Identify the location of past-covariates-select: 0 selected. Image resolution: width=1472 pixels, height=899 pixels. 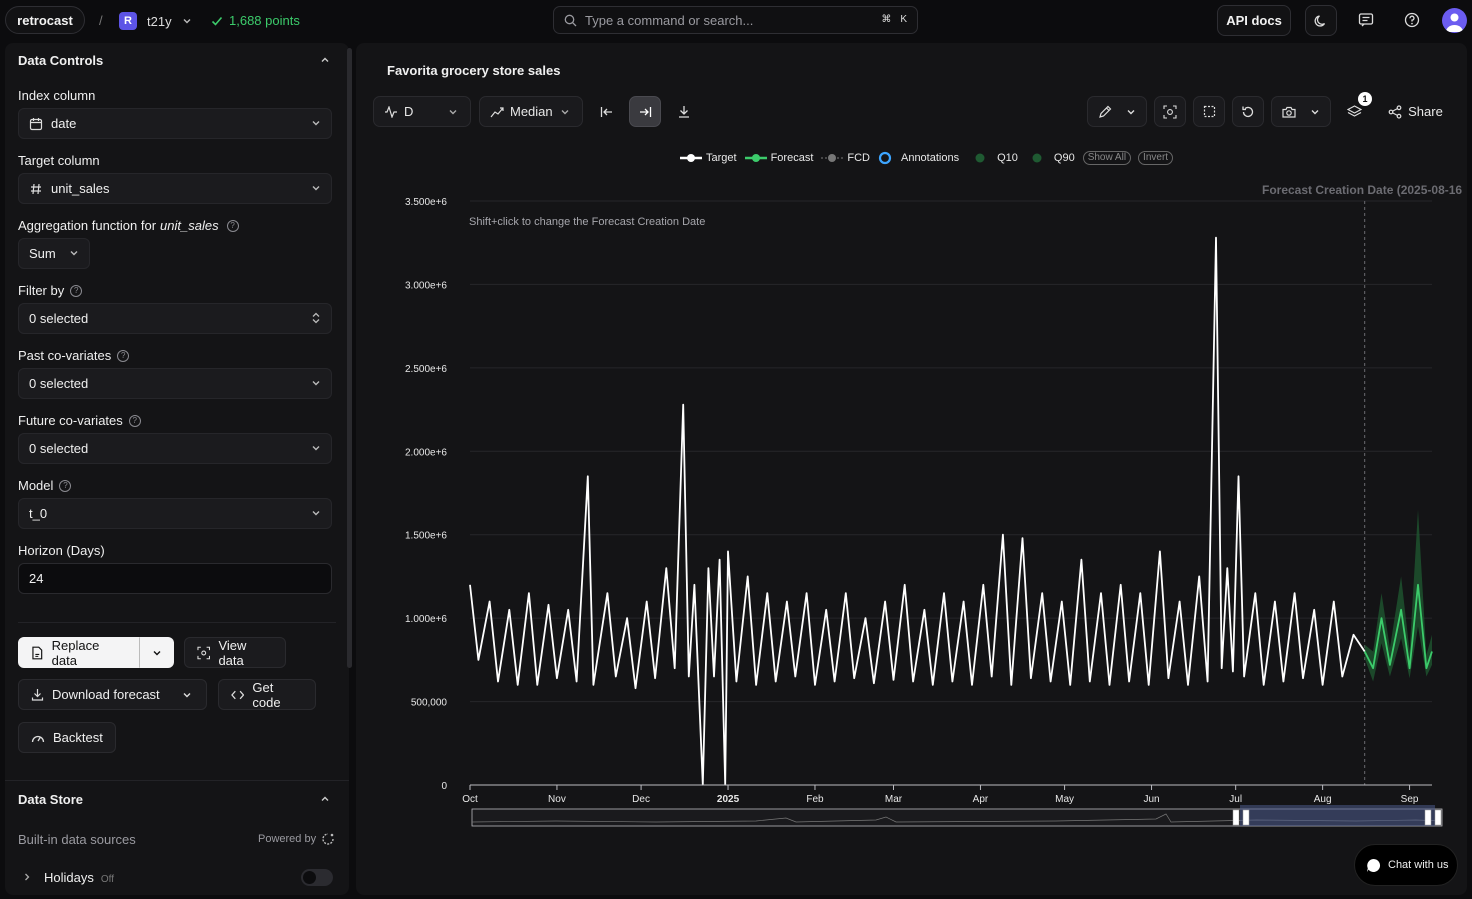
(175, 383).